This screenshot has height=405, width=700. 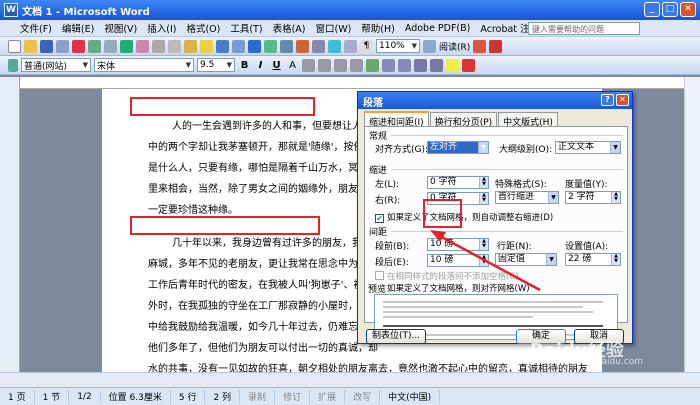 What do you see at coordinates (378, 171) in the screenshot?
I see `section-indent: 缩进` at bounding box center [378, 171].